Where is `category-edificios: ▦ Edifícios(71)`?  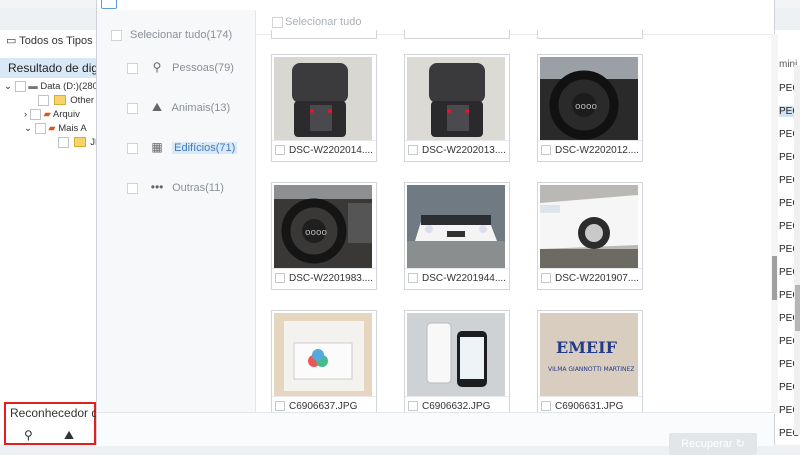
category-edificios: ▦ Edifícios(71) is located at coordinates (182, 147).